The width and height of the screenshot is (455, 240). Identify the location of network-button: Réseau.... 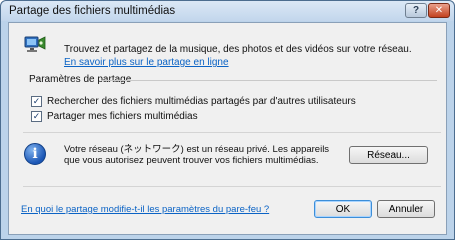
(388, 155).